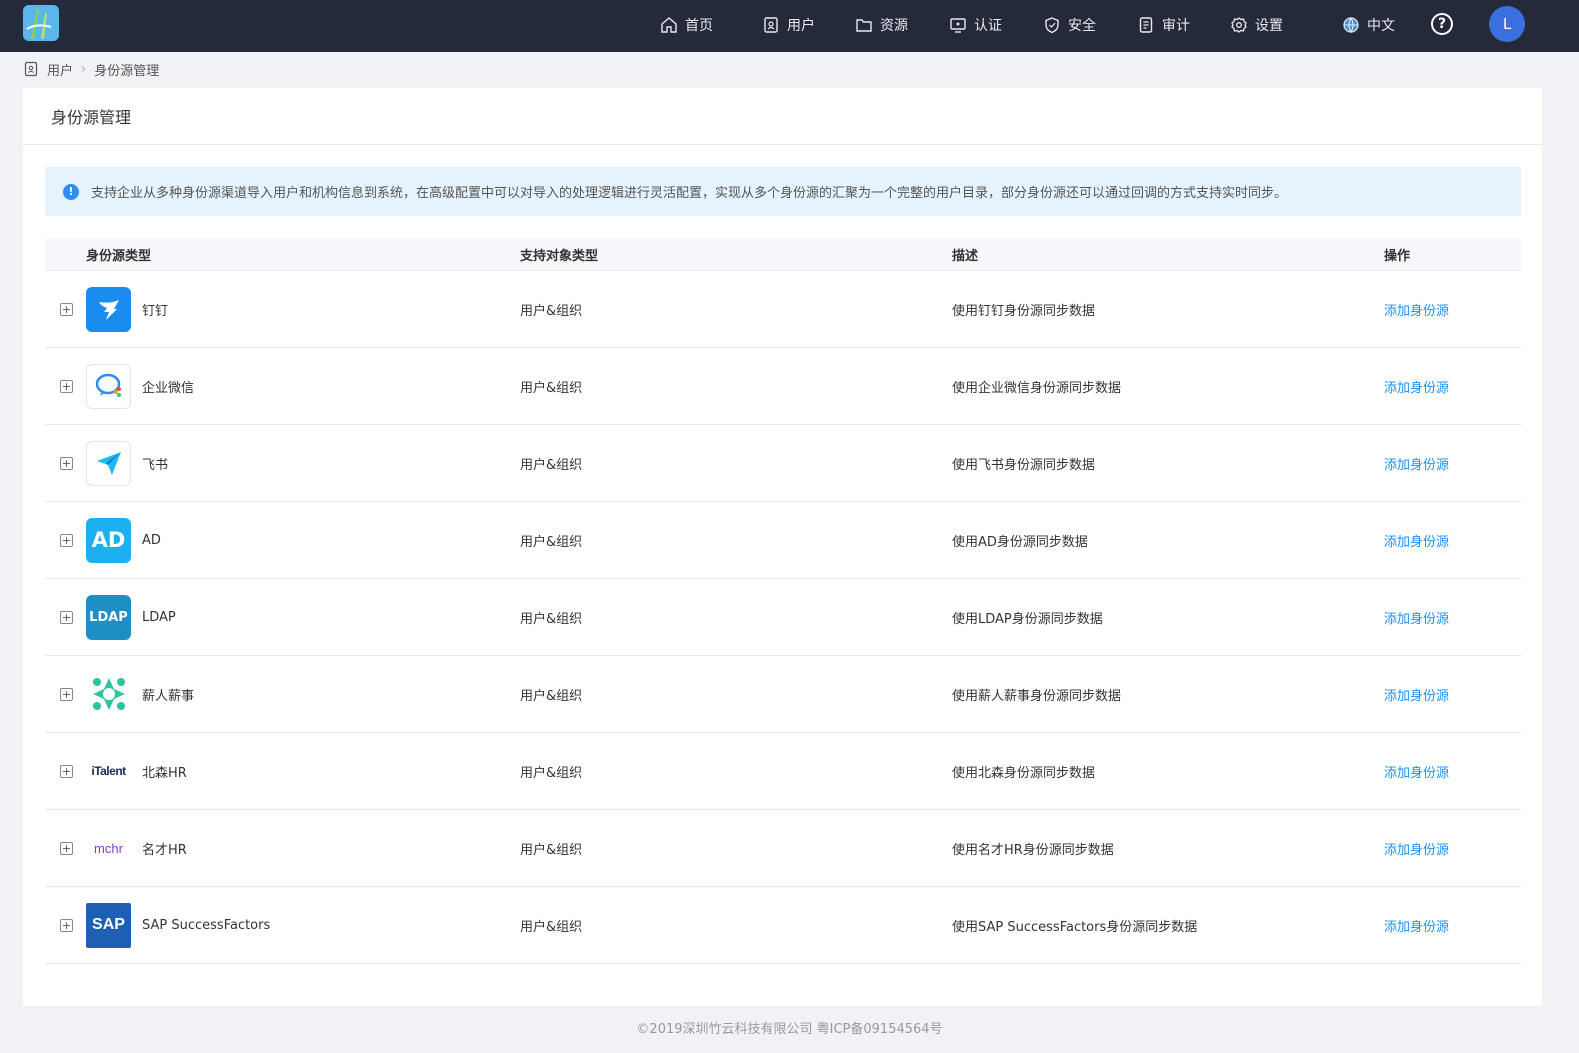 The width and height of the screenshot is (1579, 1053). What do you see at coordinates (119, 256) in the screenshot?
I see `column-header: 身份源类型` at bounding box center [119, 256].